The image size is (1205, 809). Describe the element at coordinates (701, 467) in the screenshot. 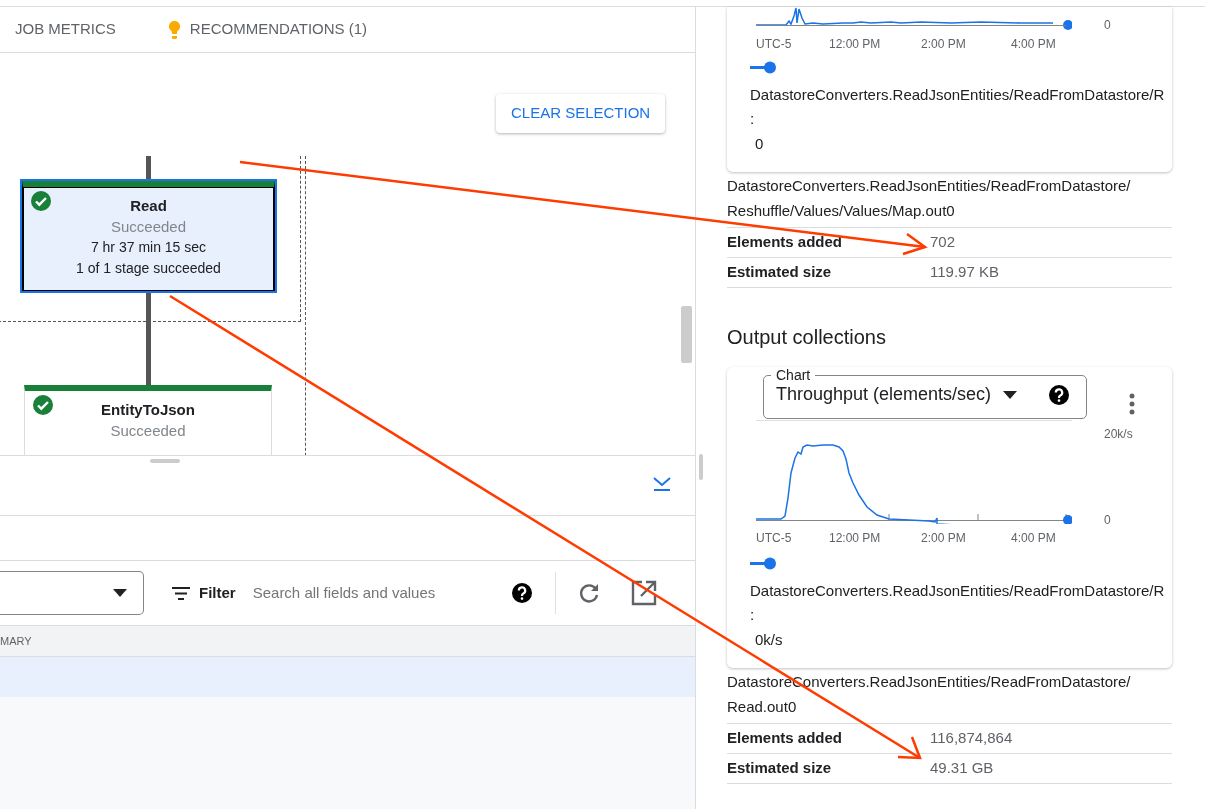

I see `resize-handle` at that location.